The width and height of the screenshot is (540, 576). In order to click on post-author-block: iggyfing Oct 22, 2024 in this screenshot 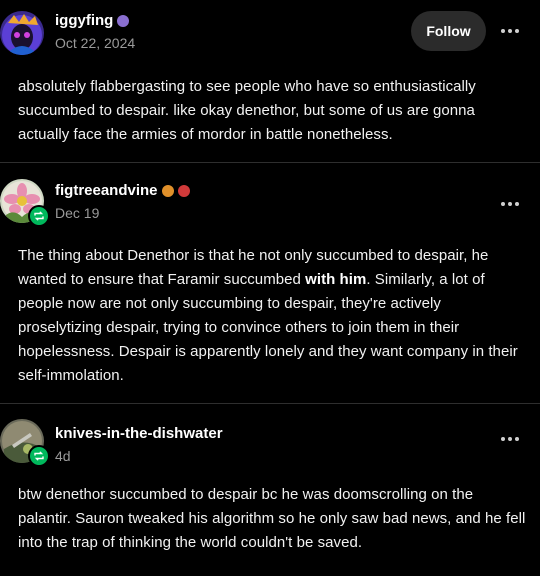, I will do `click(95, 32)`.